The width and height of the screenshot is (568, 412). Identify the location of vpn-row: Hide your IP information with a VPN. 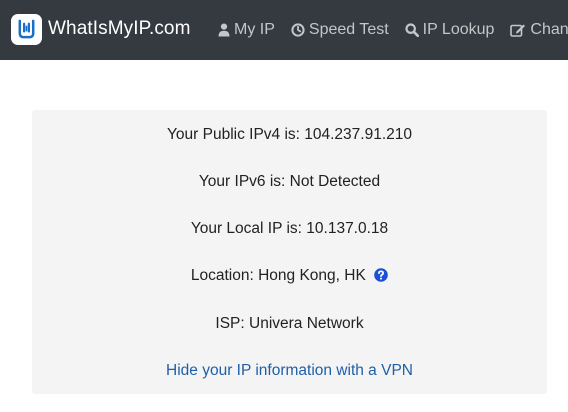
(289, 371).